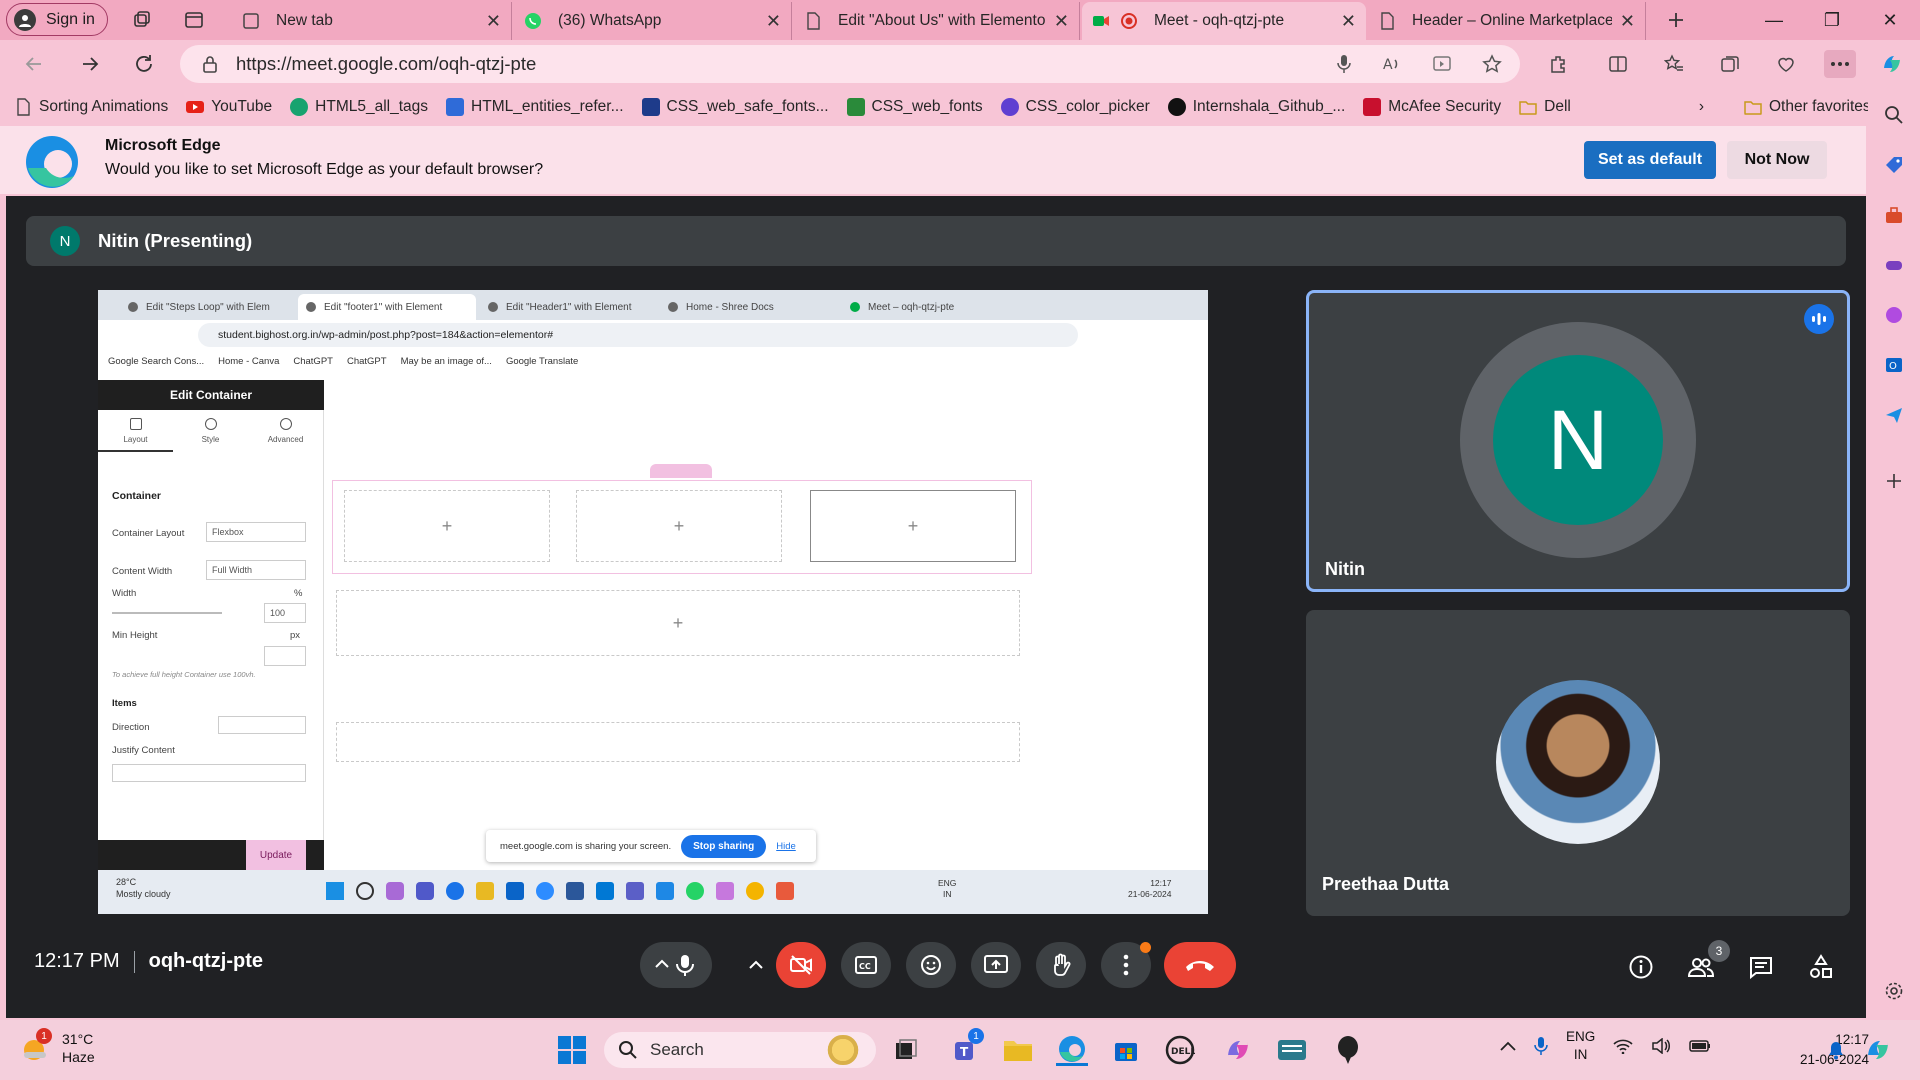 The image size is (1920, 1080). Describe the element at coordinates (1774, 20) in the screenshot. I see `minimize-icon: —` at that location.